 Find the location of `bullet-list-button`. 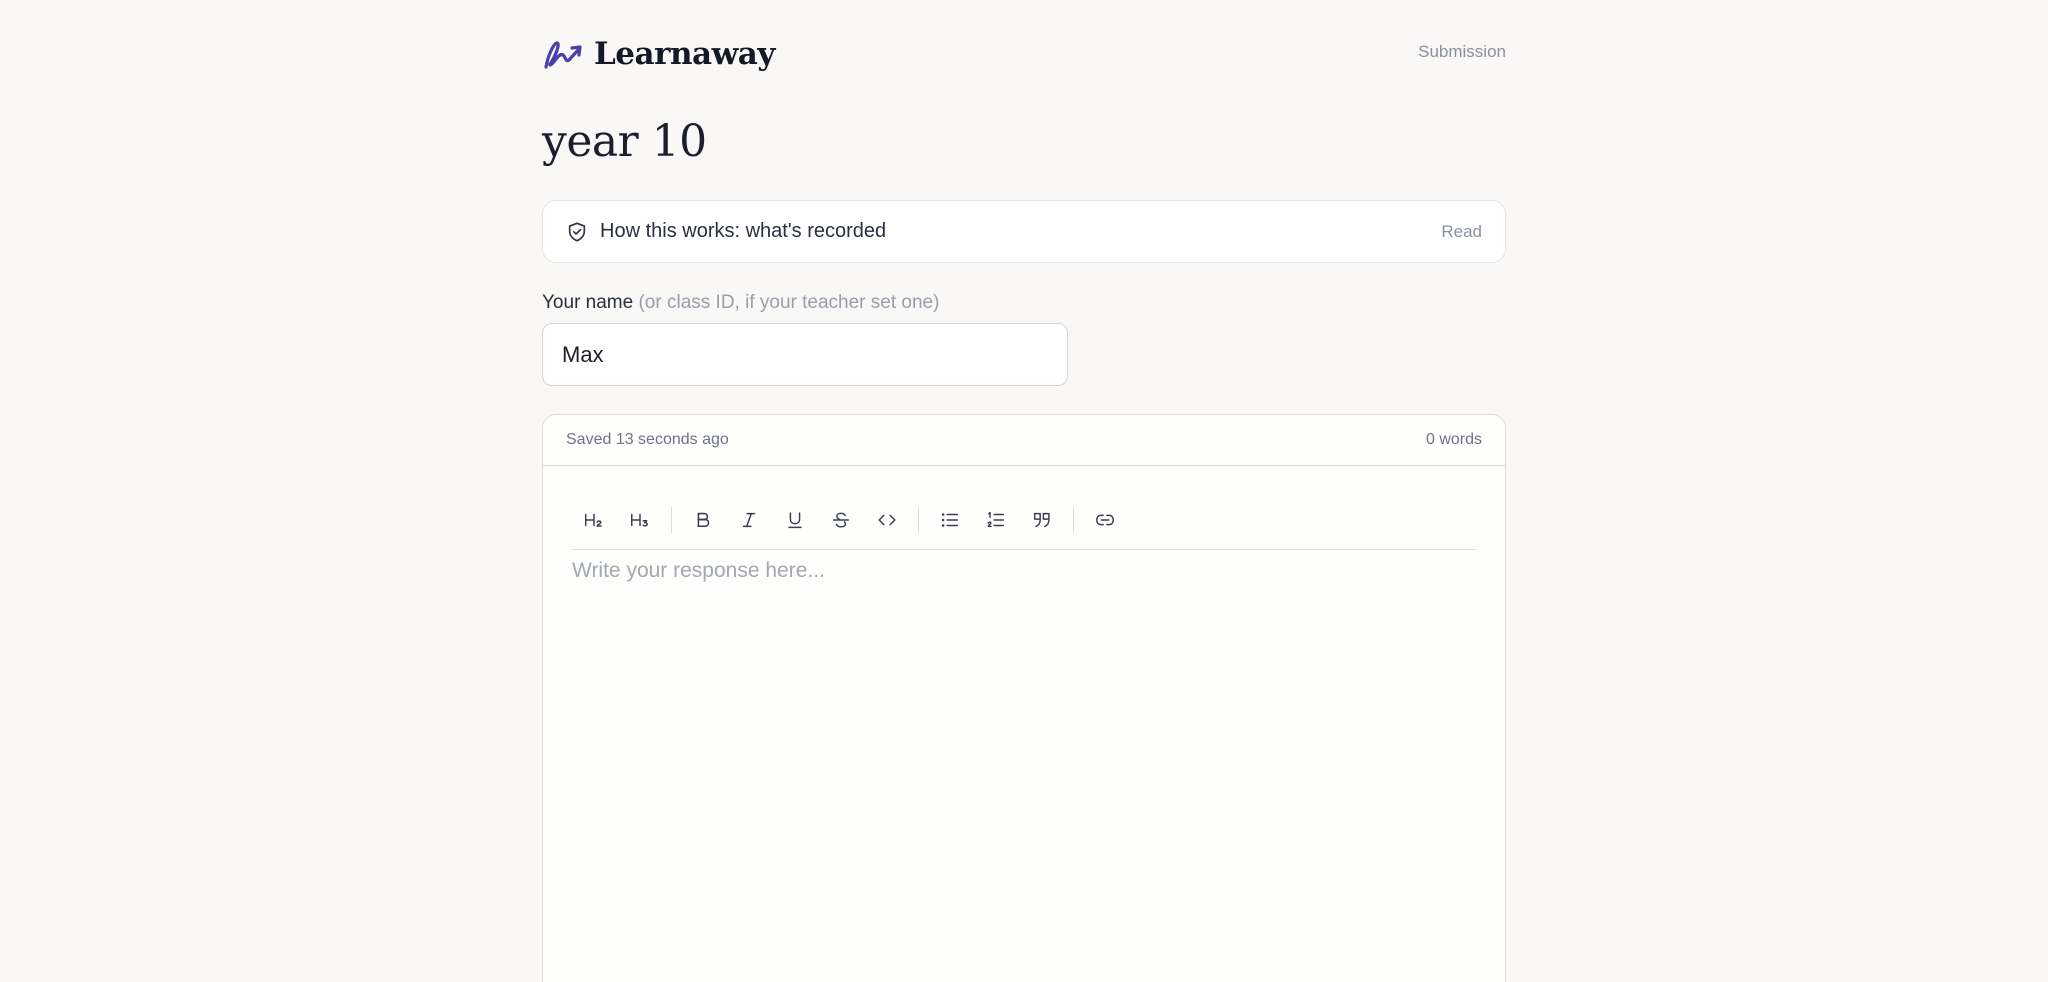

bullet-list-button is located at coordinates (950, 520).